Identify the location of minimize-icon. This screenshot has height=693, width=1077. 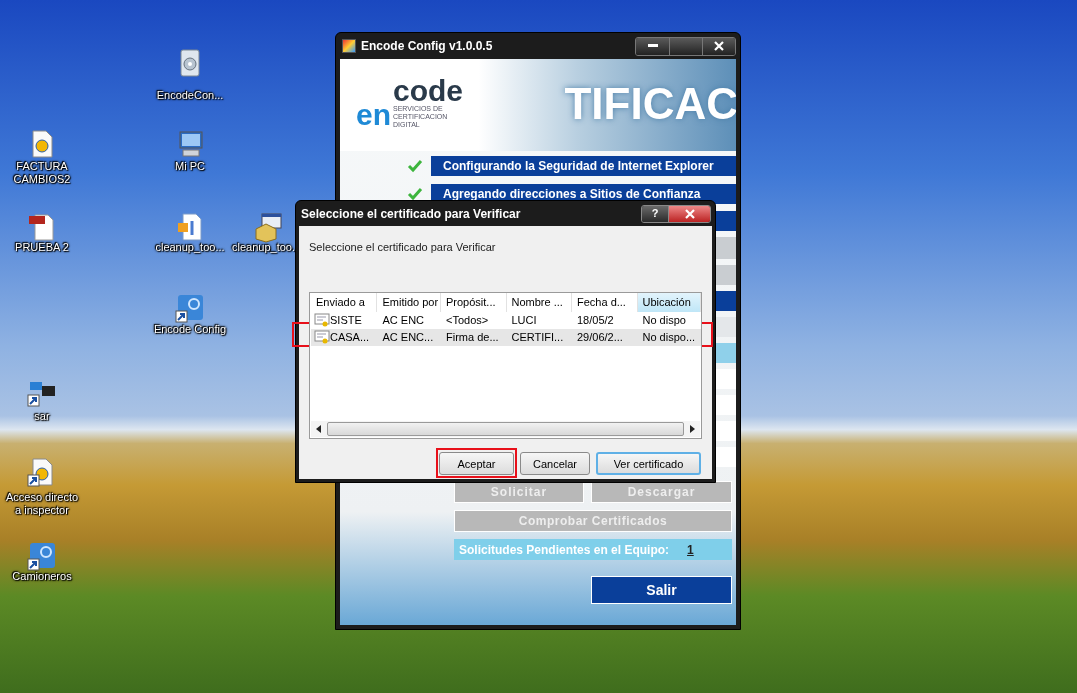
(652, 46).